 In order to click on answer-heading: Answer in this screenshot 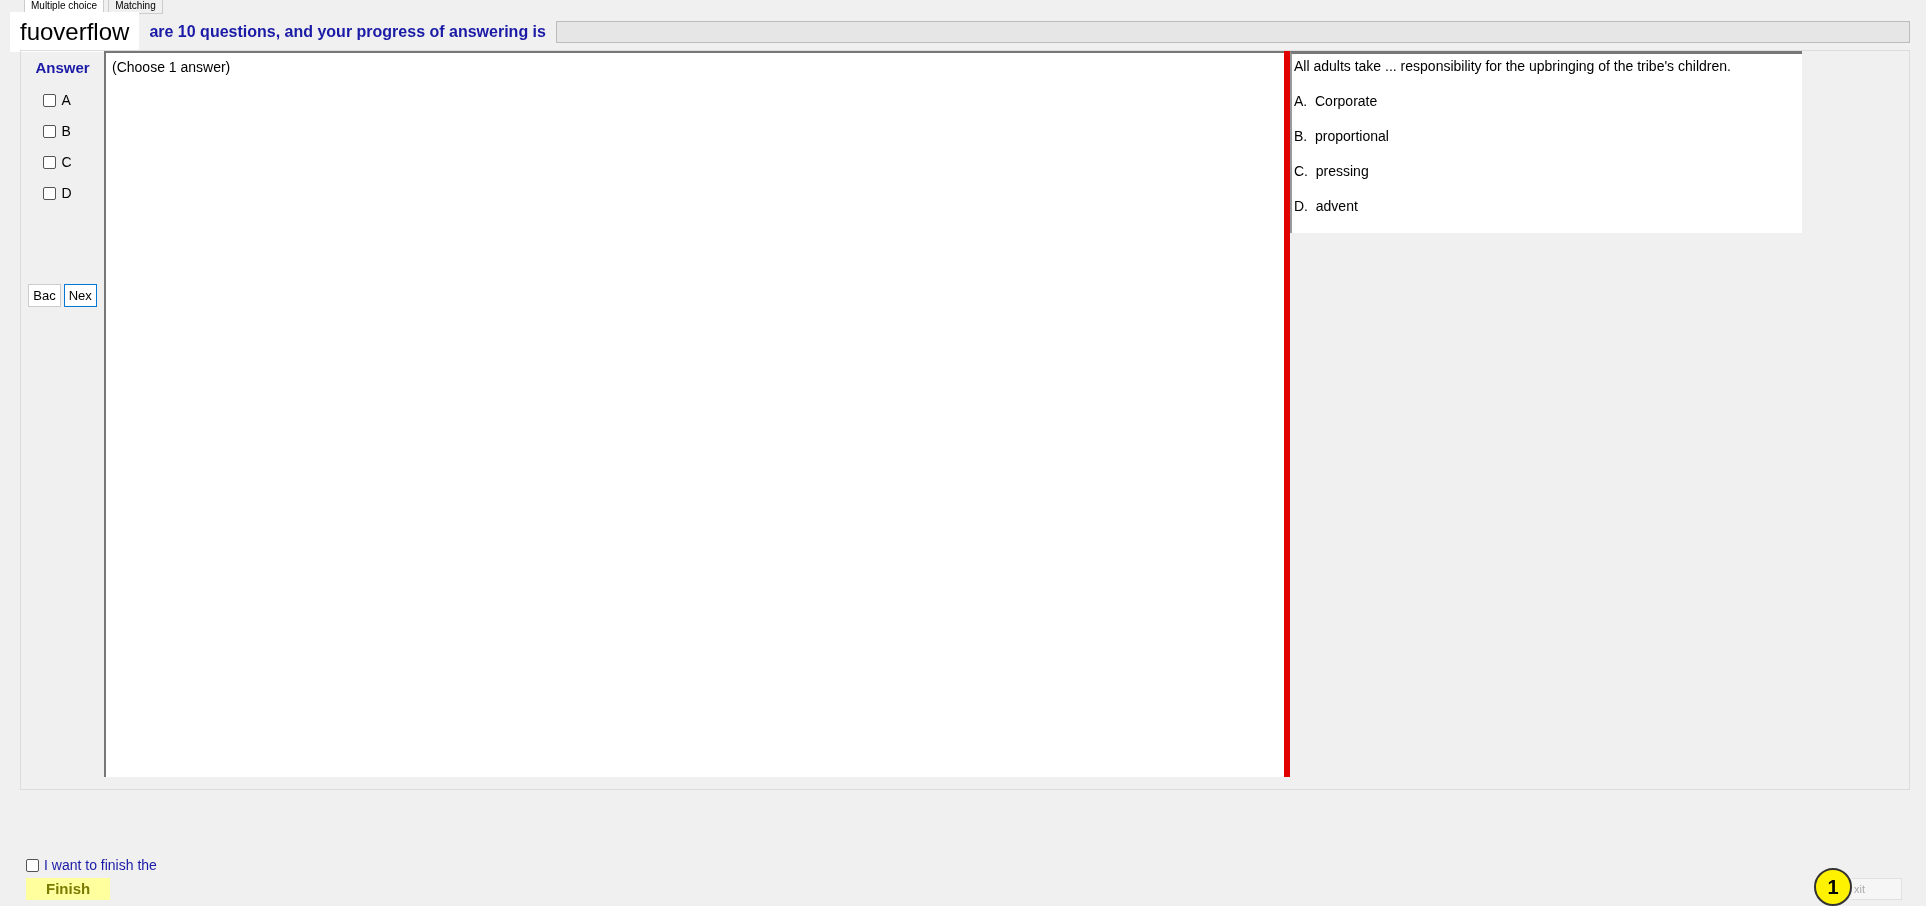, I will do `click(62, 68)`.